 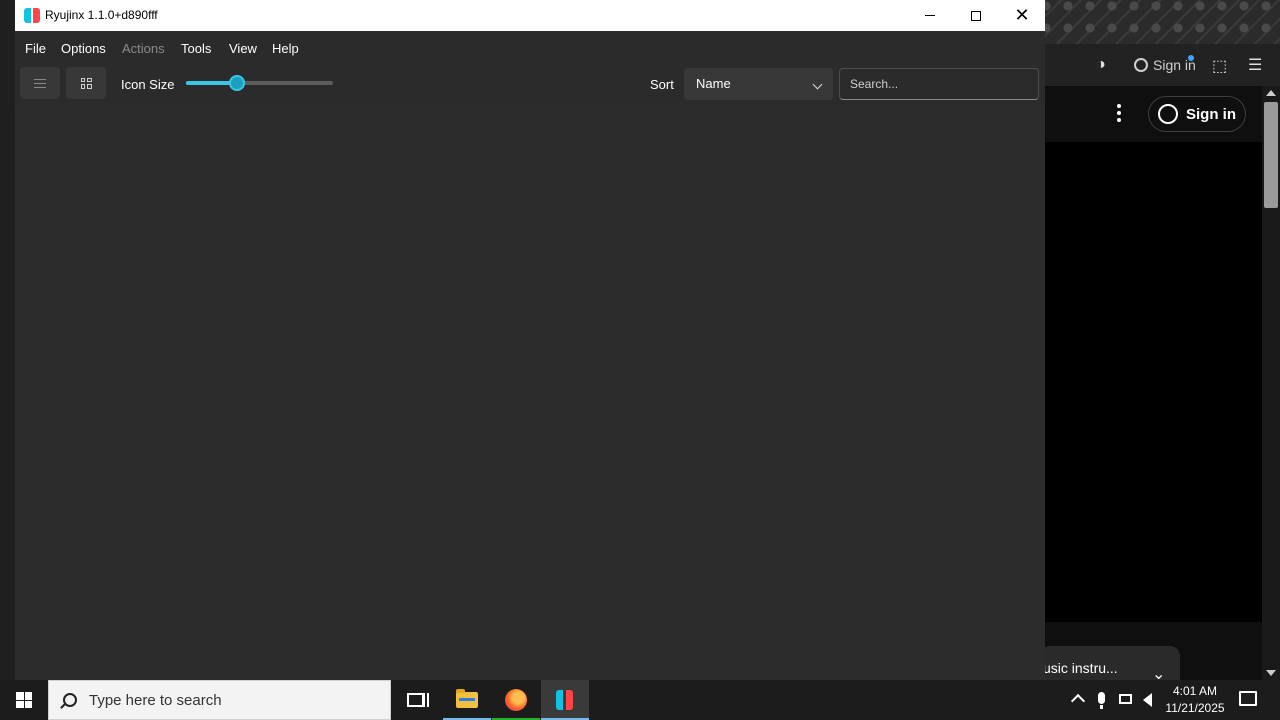 I want to click on list-view-button, so click(x=40, y=83).